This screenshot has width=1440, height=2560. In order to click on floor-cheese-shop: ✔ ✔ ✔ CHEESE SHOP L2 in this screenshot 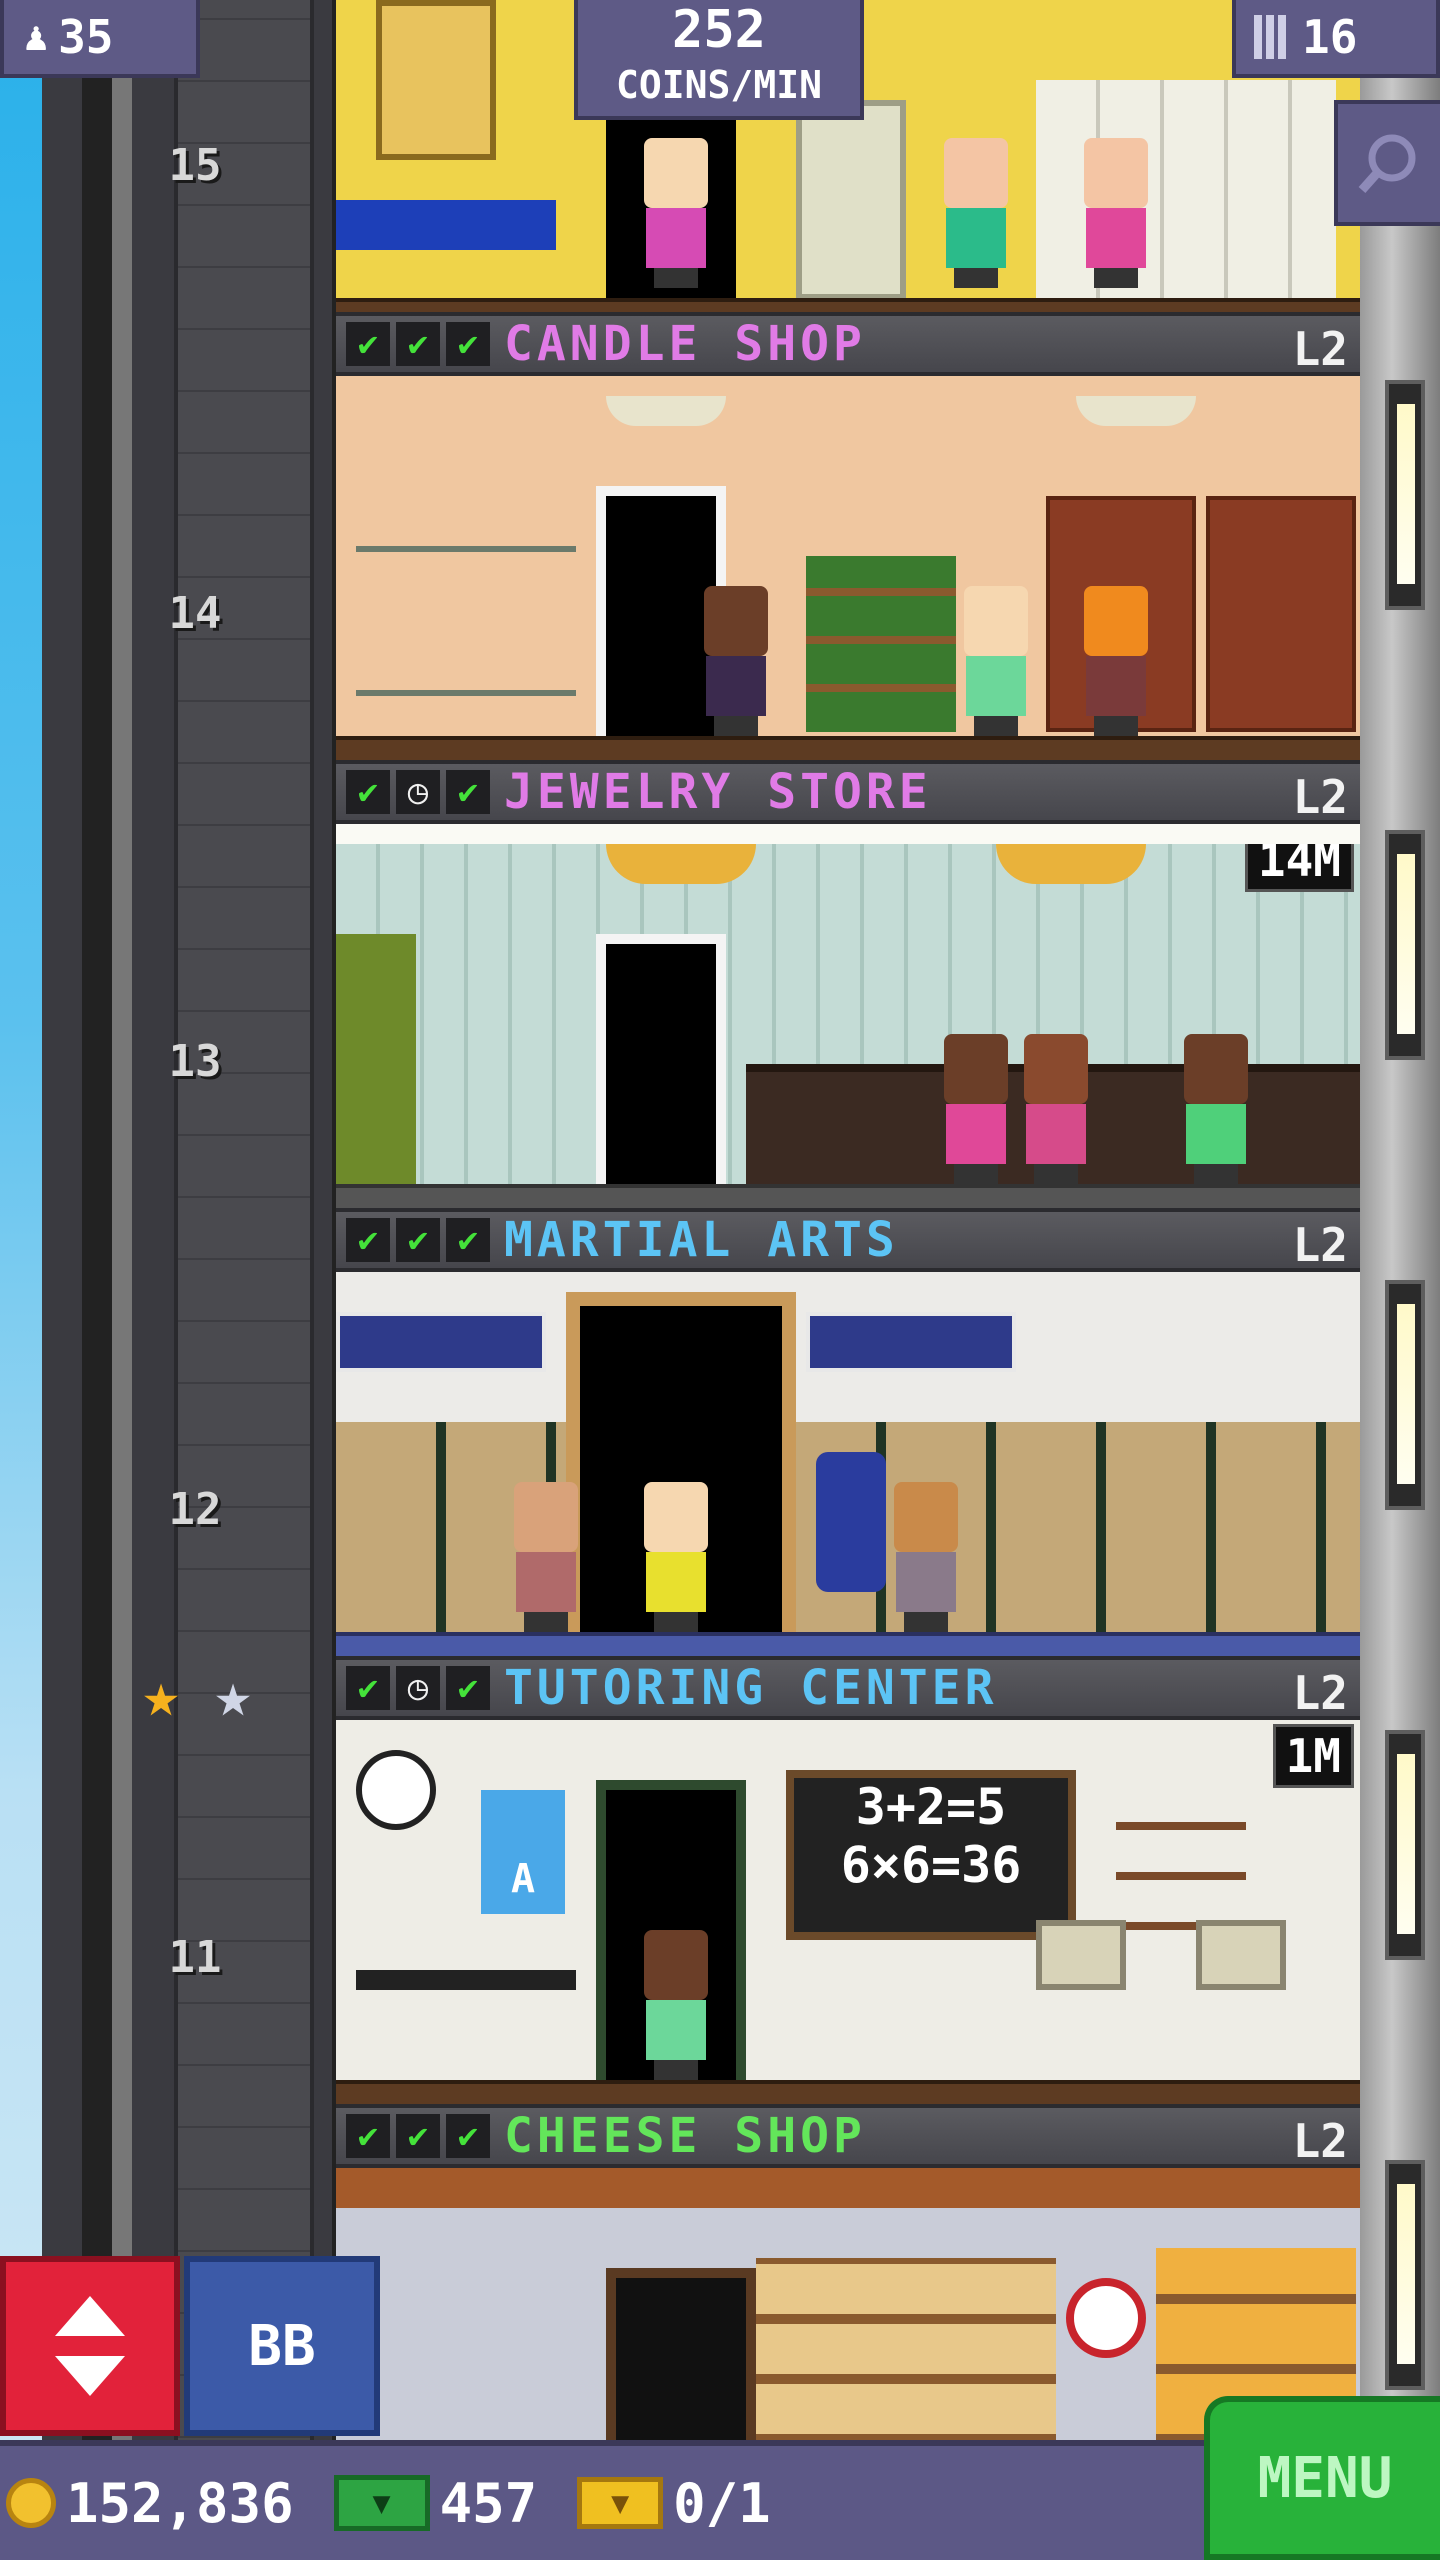, I will do `click(848, 2274)`.